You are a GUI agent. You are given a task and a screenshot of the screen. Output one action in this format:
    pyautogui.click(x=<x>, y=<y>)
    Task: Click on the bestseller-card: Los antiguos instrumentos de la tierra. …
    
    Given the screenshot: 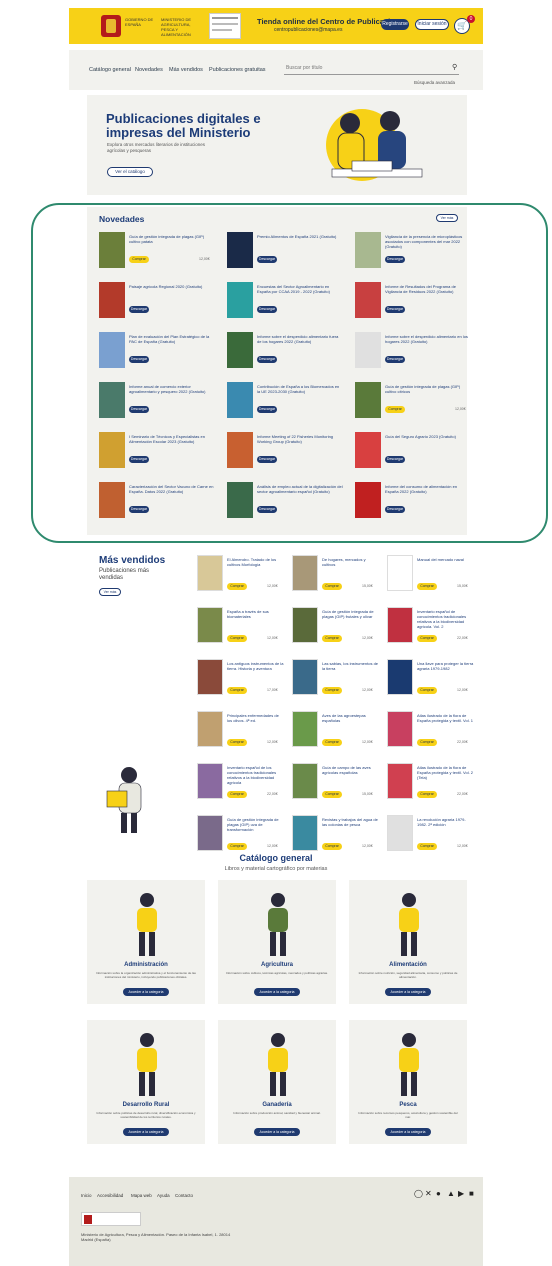 What is the action you would take?
    pyautogui.click(x=242, y=679)
    